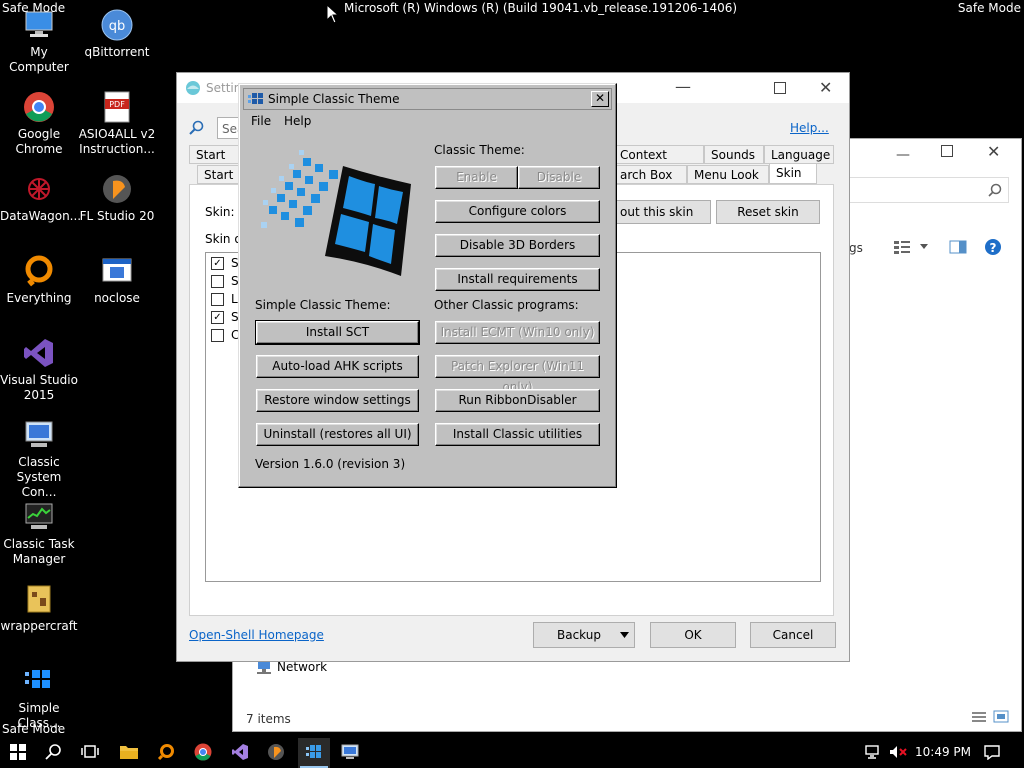  What do you see at coordinates (873, 752) in the screenshot?
I see `network-tray-icon` at bounding box center [873, 752].